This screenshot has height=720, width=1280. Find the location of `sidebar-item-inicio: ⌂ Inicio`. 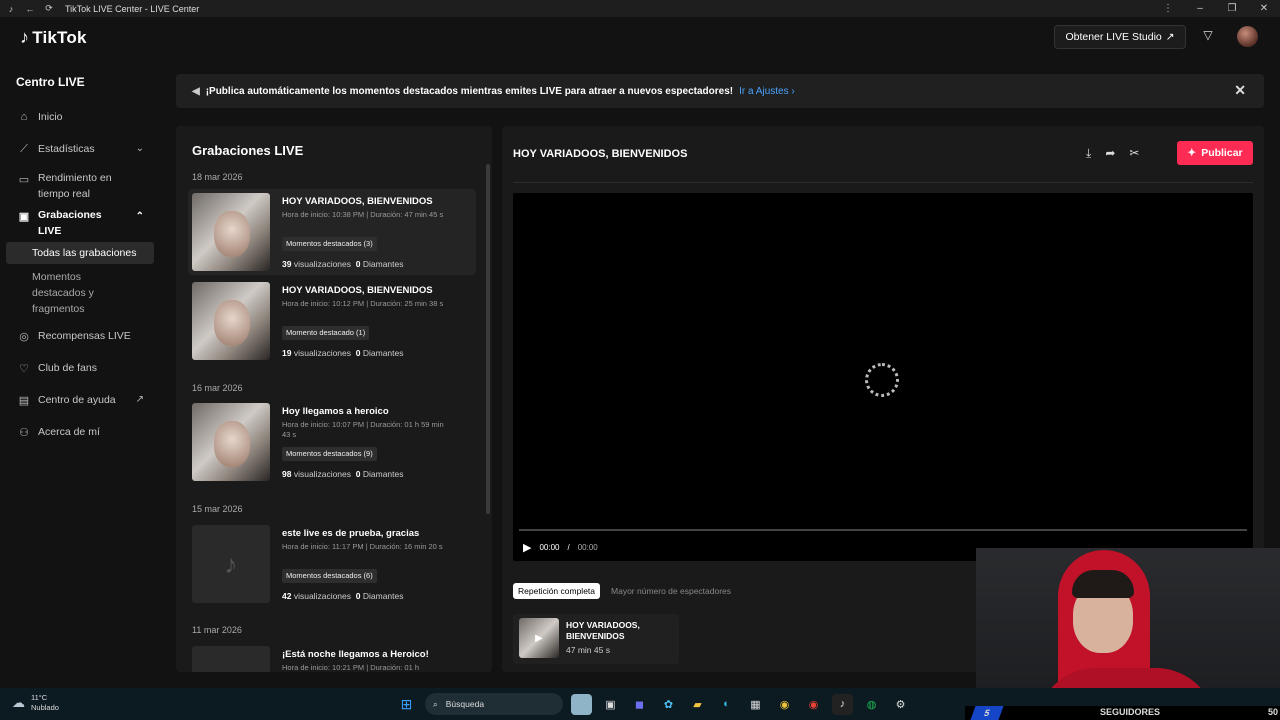

sidebar-item-inicio: ⌂ Inicio is located at coordinates (80, 117).